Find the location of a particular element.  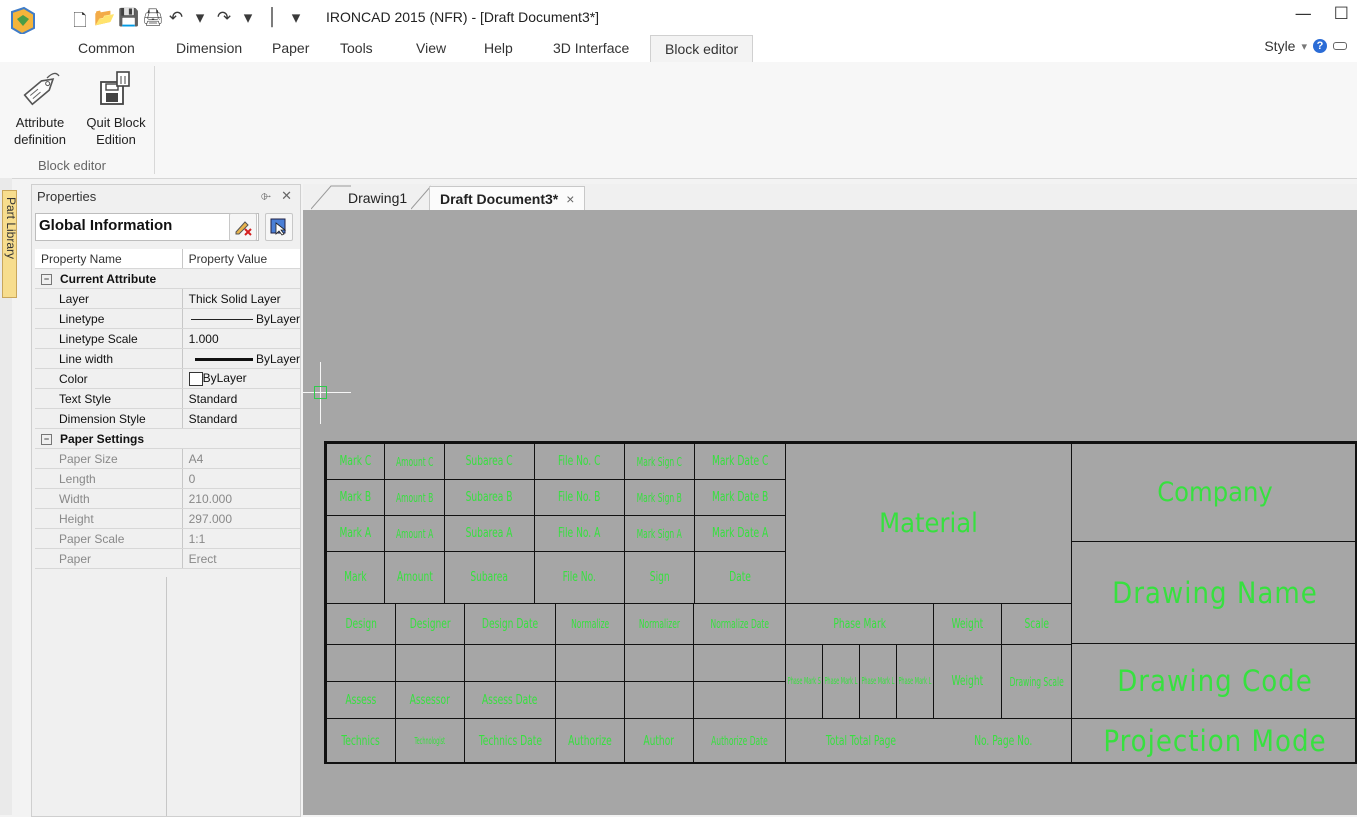

tab-block-editor: Block editor is located at coordinates (702, 49).